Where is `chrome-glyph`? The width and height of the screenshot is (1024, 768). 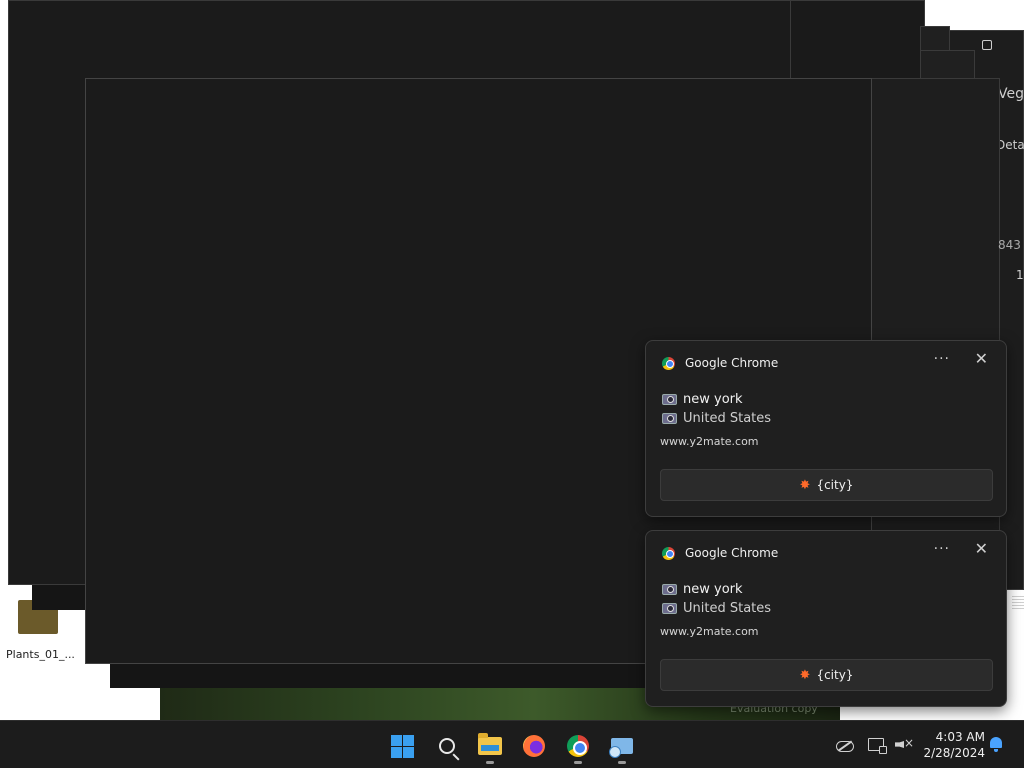 chrome-glyph is located at coordinates (578, 746).